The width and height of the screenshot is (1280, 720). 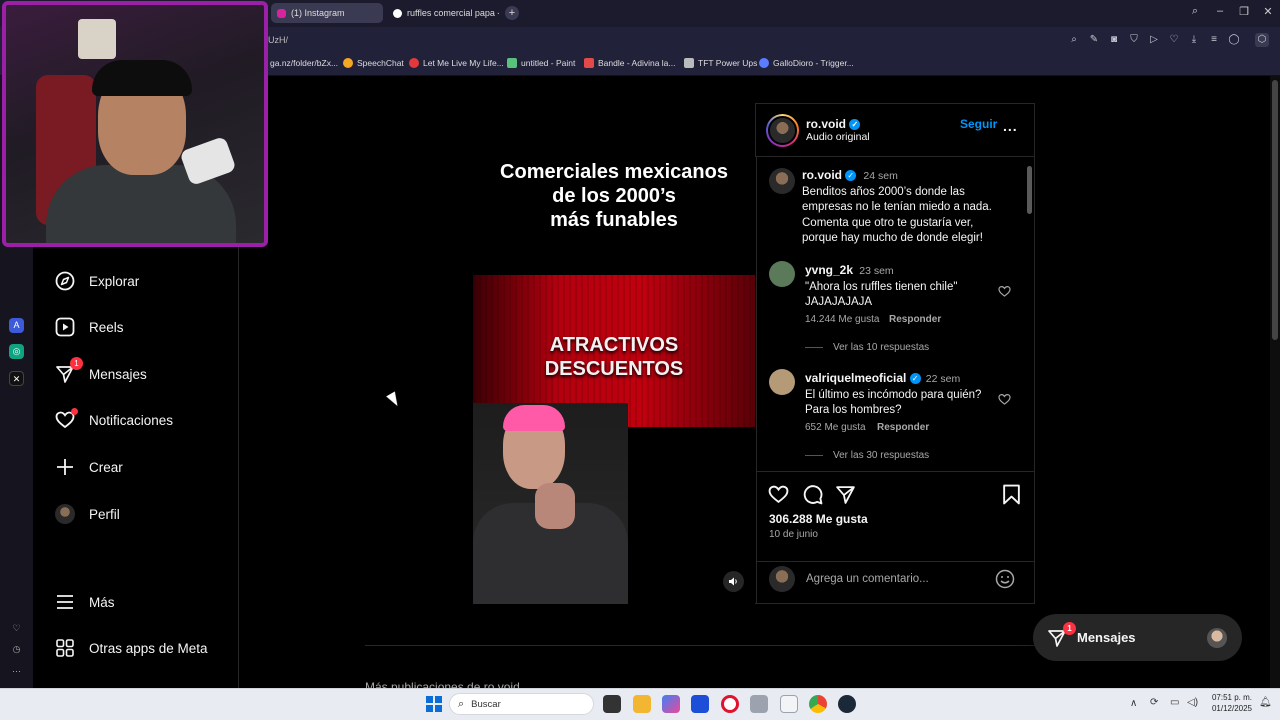 I want to click on restore-icon: ❐, so click(x=1244, y=11).